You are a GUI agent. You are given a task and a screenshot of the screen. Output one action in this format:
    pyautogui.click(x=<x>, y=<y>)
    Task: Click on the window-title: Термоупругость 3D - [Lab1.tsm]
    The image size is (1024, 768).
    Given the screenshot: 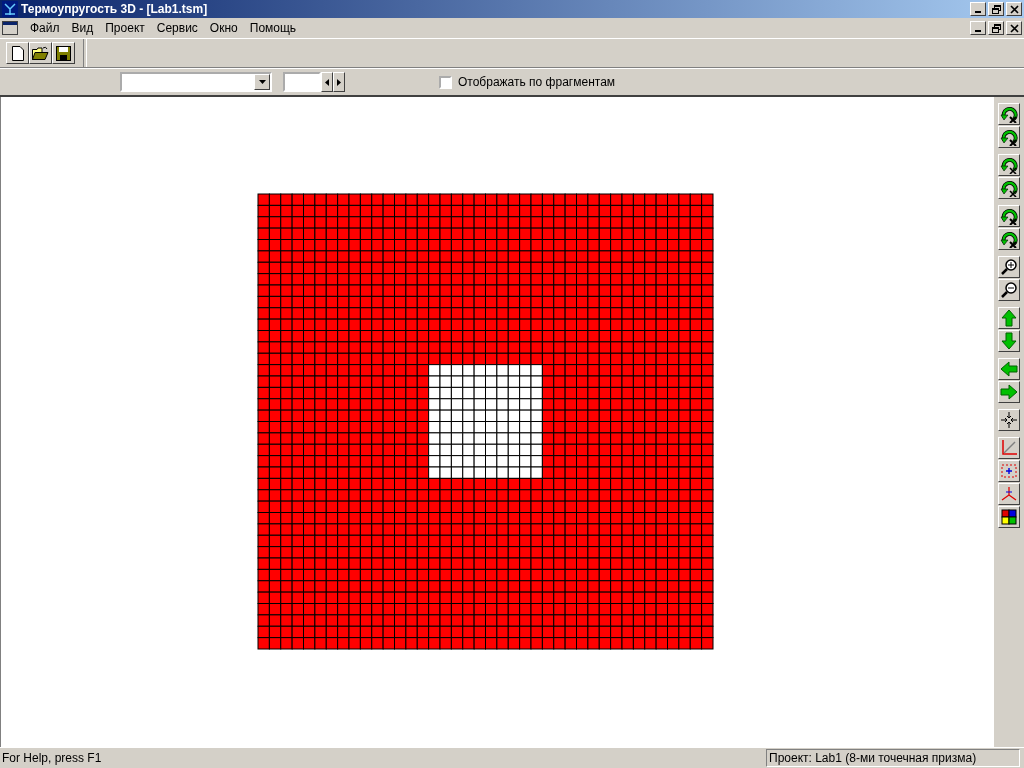 What is the action you would take?
    pyautogui.click(x=115, y=9)
    